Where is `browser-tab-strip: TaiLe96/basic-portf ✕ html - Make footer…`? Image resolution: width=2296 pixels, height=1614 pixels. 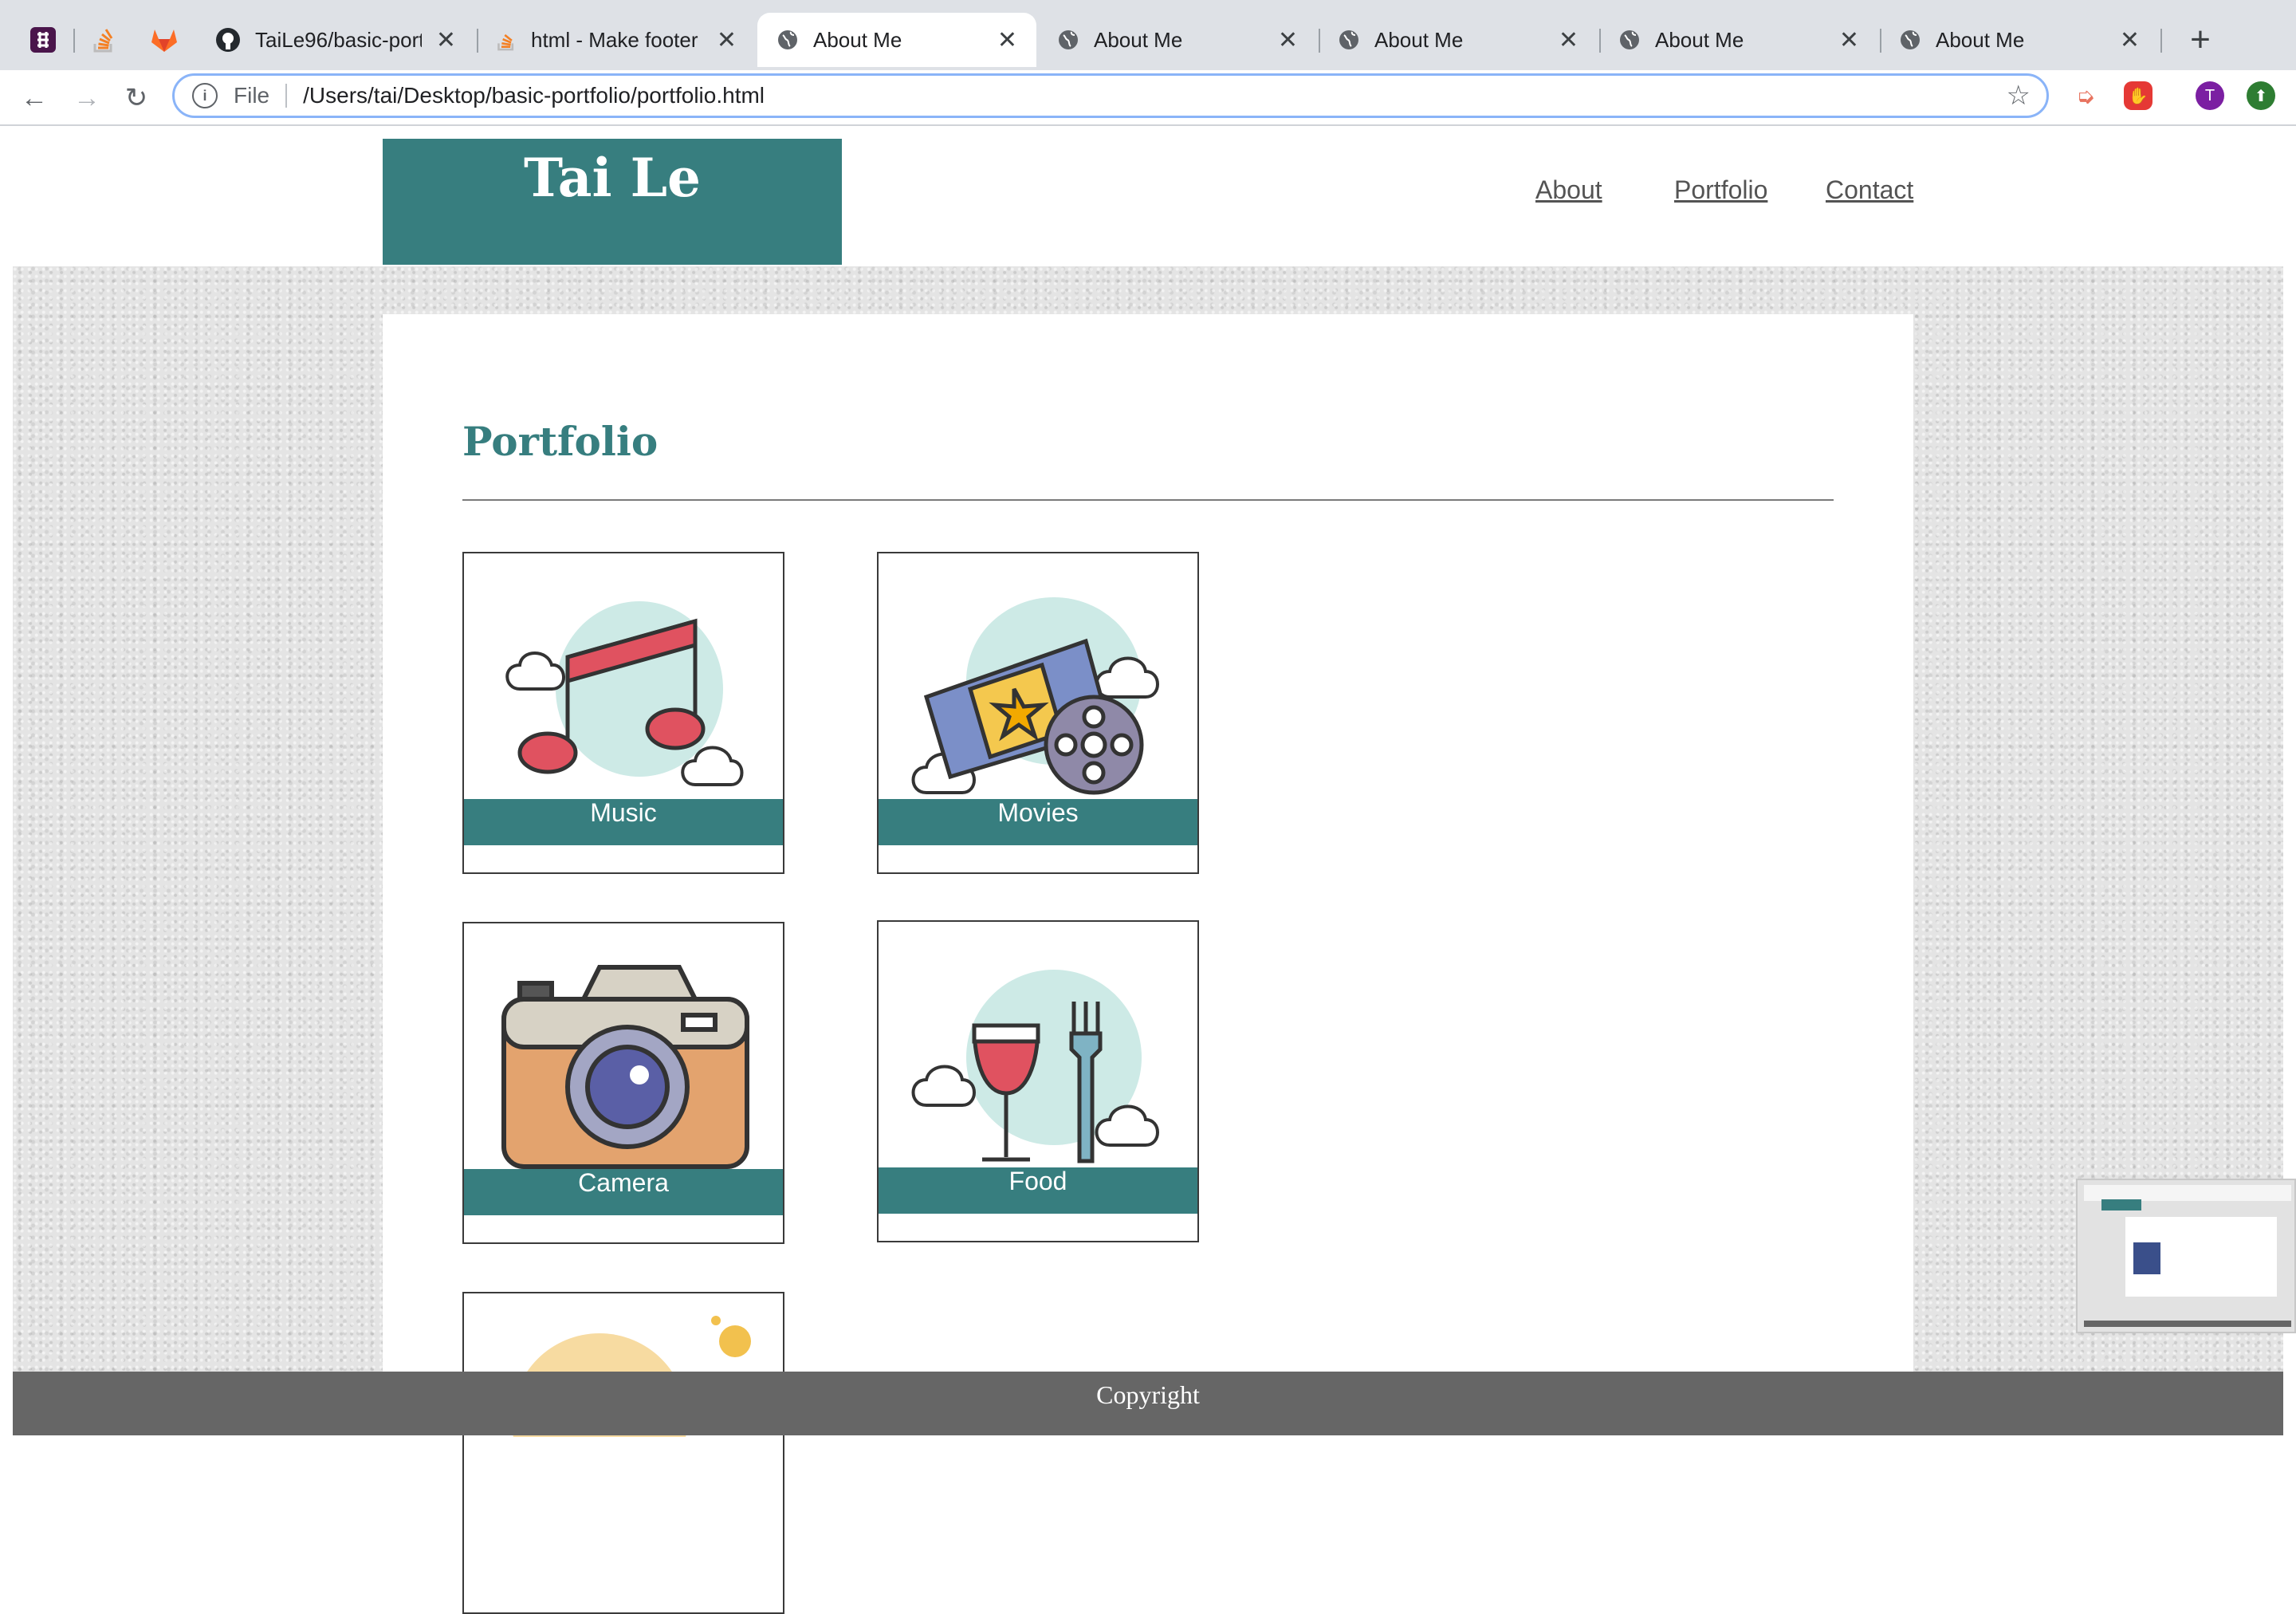 browser-tab-strip: TaiLe96/basic-portf ✕ html - Make footer… is located at coordinates (1148, 35).